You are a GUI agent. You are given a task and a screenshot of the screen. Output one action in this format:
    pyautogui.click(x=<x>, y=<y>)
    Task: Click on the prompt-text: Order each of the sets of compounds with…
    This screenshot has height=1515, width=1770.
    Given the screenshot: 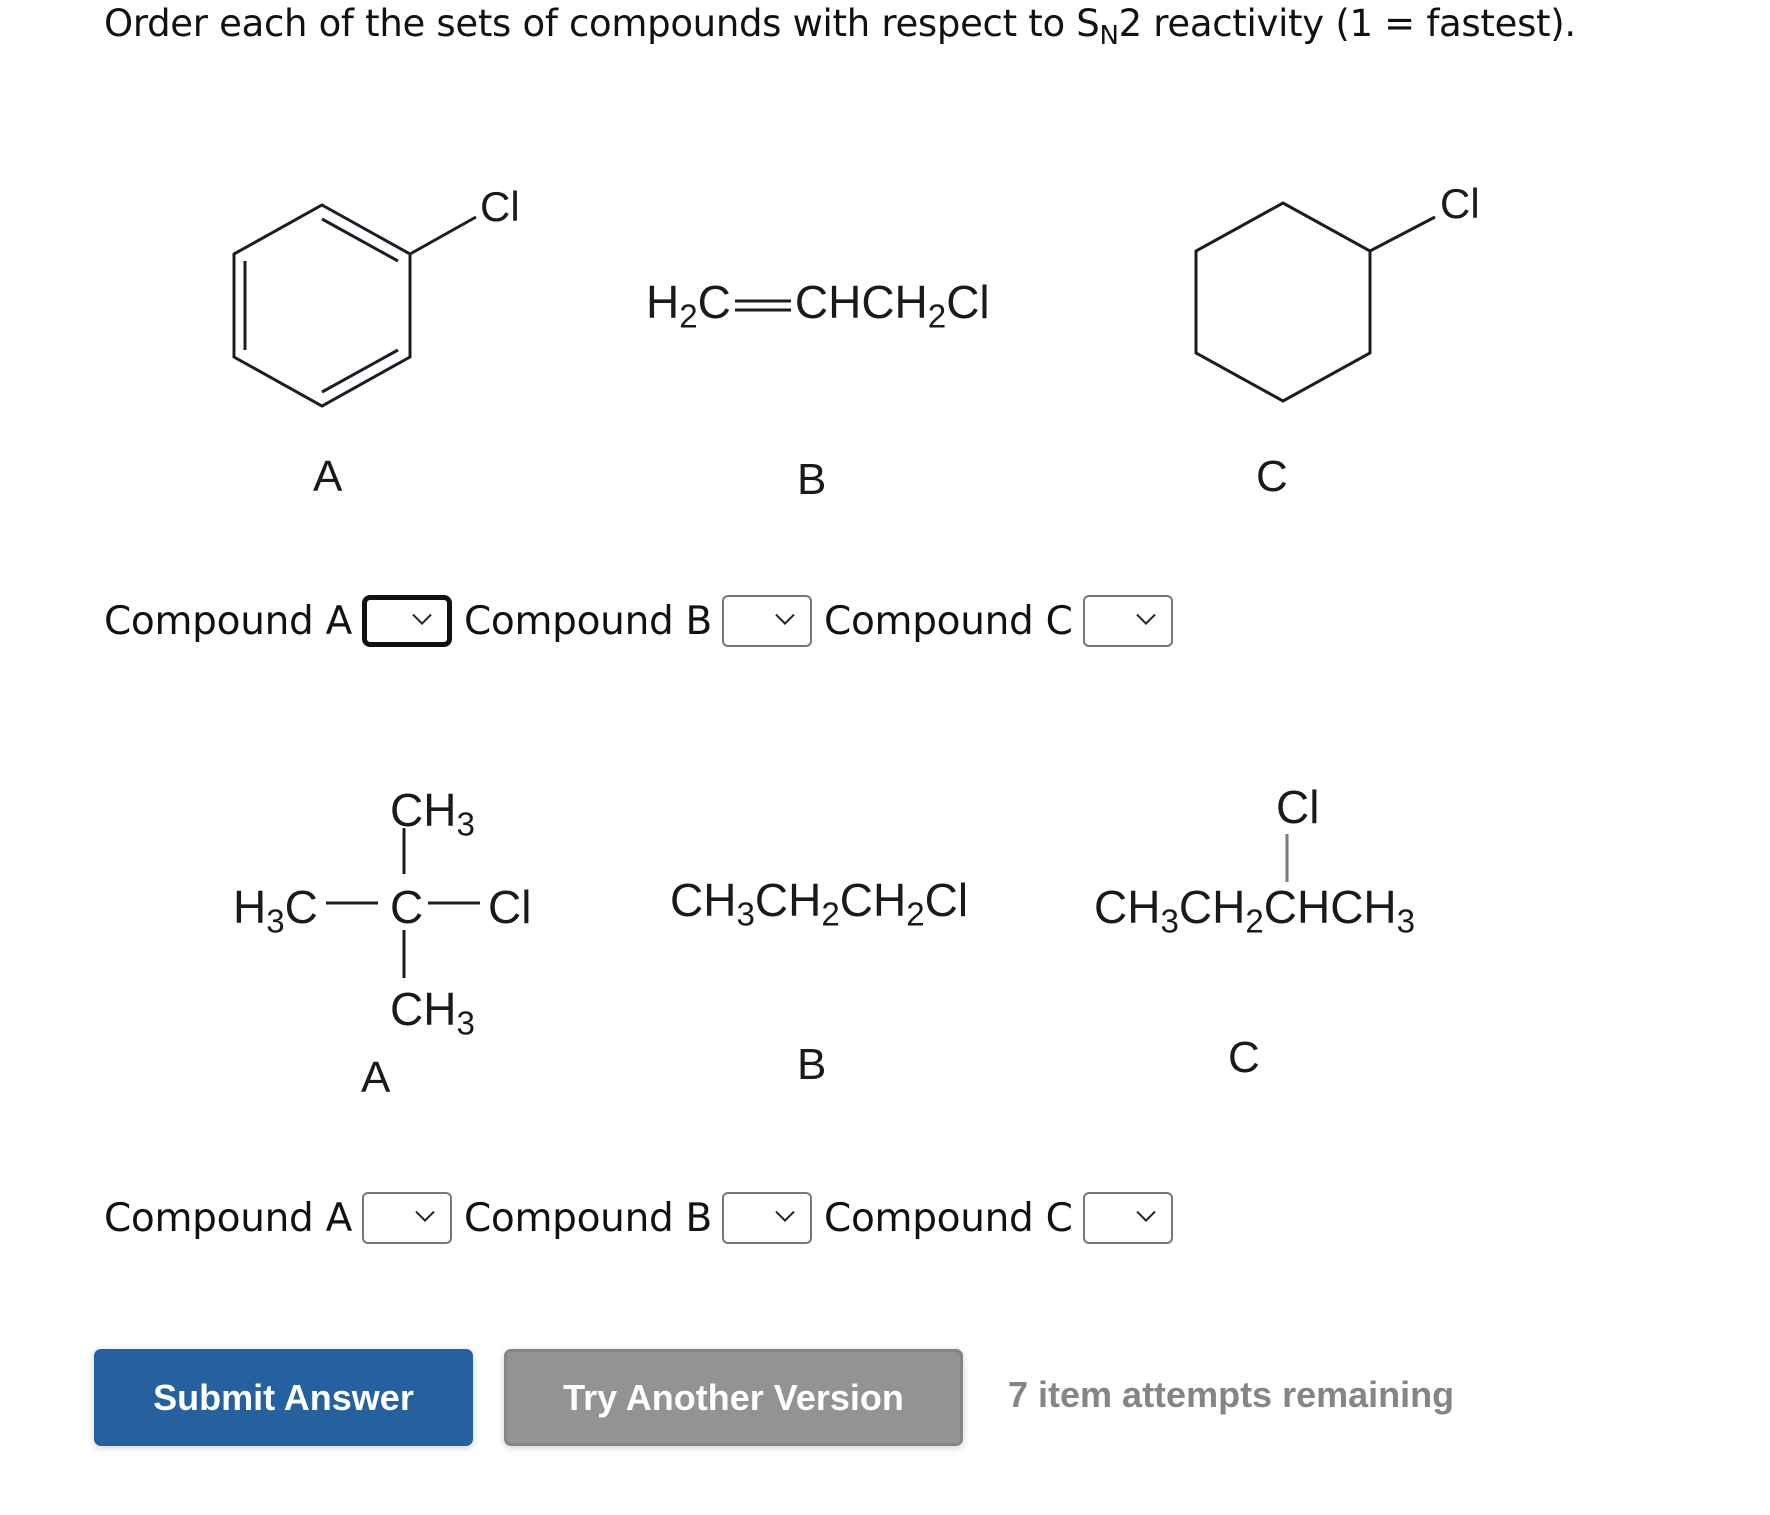 What is the action you would take?
    pyautogui.click(x=602, y=23)
    